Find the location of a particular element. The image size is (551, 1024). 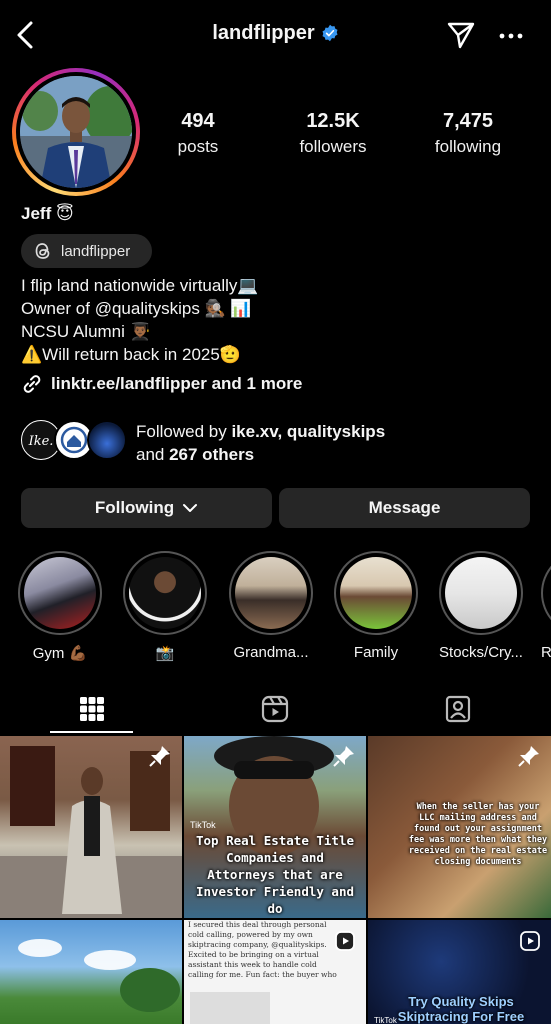

bio-line: I flip land nationwide virtually💻 is located at coordinates (140, 285).